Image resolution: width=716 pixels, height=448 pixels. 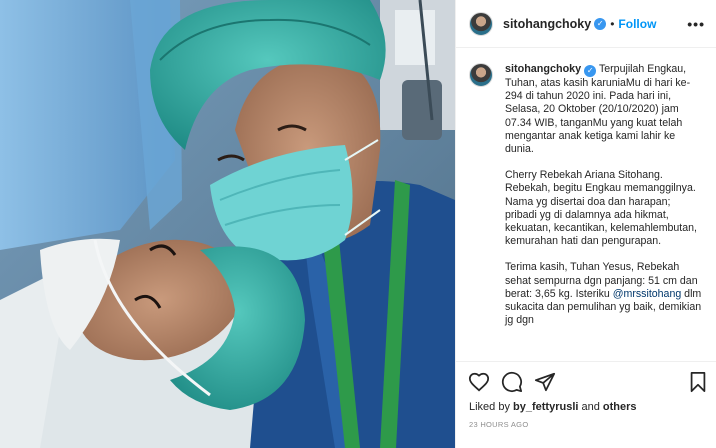 I want to click on liked-by-user: by_fettyrusli, so click(x=545, y=407).